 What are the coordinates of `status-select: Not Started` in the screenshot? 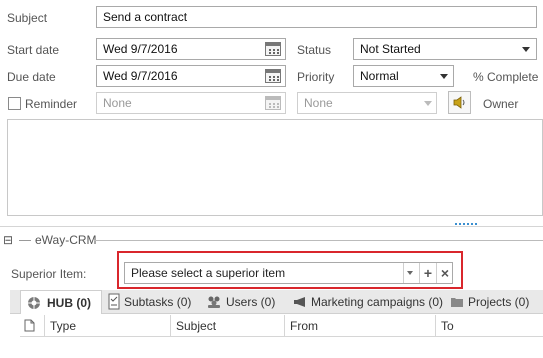 It's located at (445, 49).